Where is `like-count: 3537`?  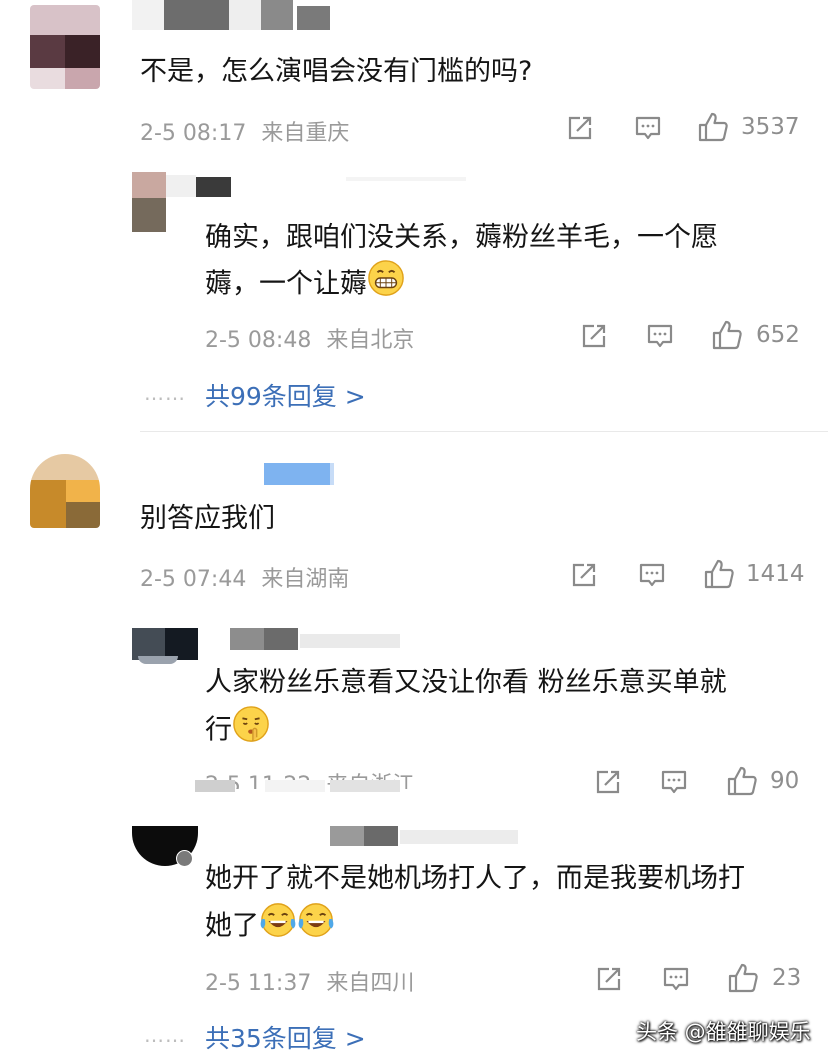
like-count: 3537 is located at coordinates (770, 127).